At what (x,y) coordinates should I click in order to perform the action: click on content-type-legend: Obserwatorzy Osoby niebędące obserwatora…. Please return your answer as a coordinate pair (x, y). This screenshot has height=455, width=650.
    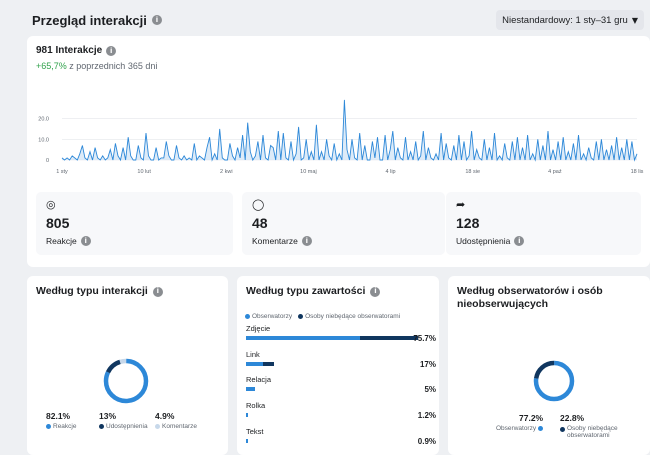
    Looking at the image, I should click on (322, 316).